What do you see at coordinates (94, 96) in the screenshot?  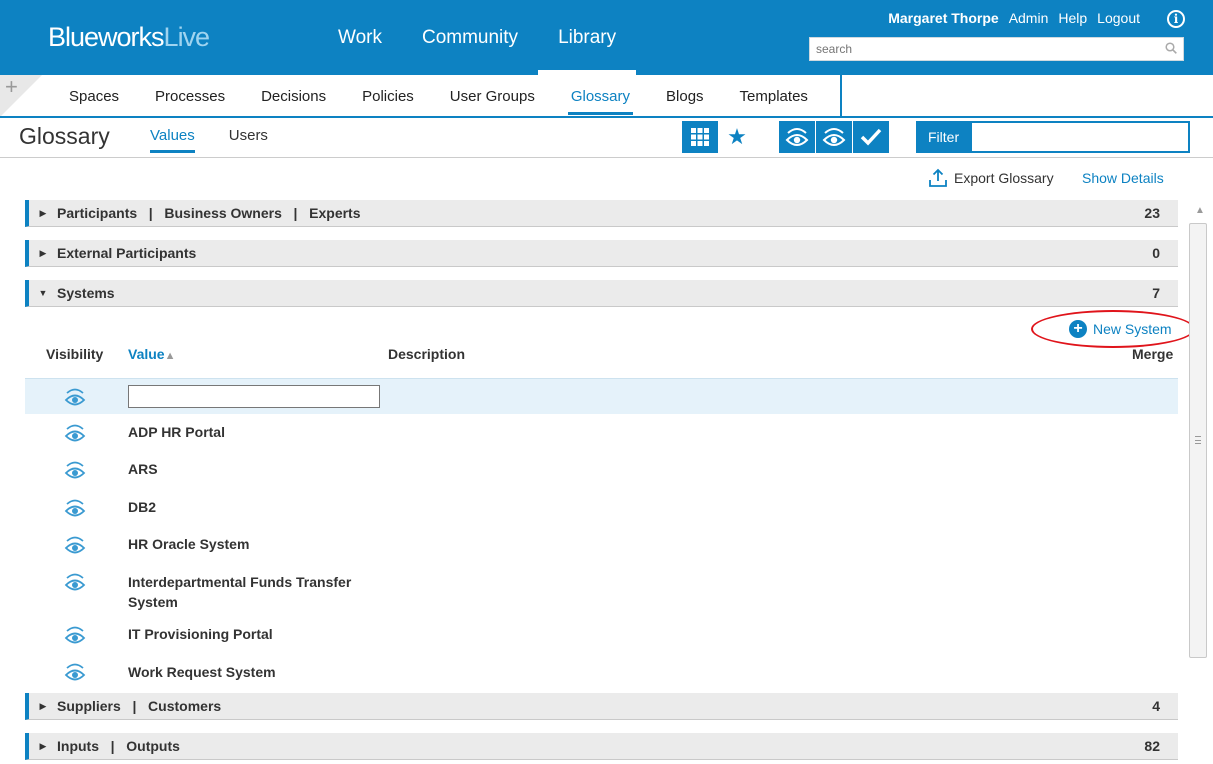 I see `tab-spaces: Spaces` at bounding box center [94, 96].